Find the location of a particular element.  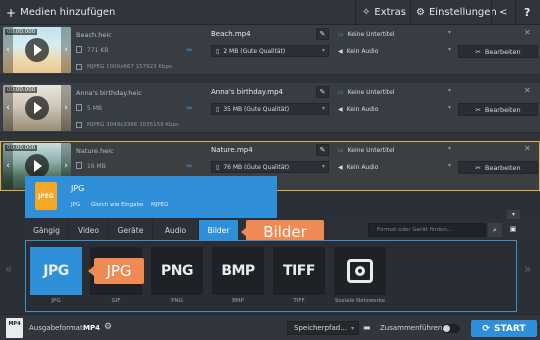

source-filename: Anna's birthday.heic is located at coordinates (109, 93).